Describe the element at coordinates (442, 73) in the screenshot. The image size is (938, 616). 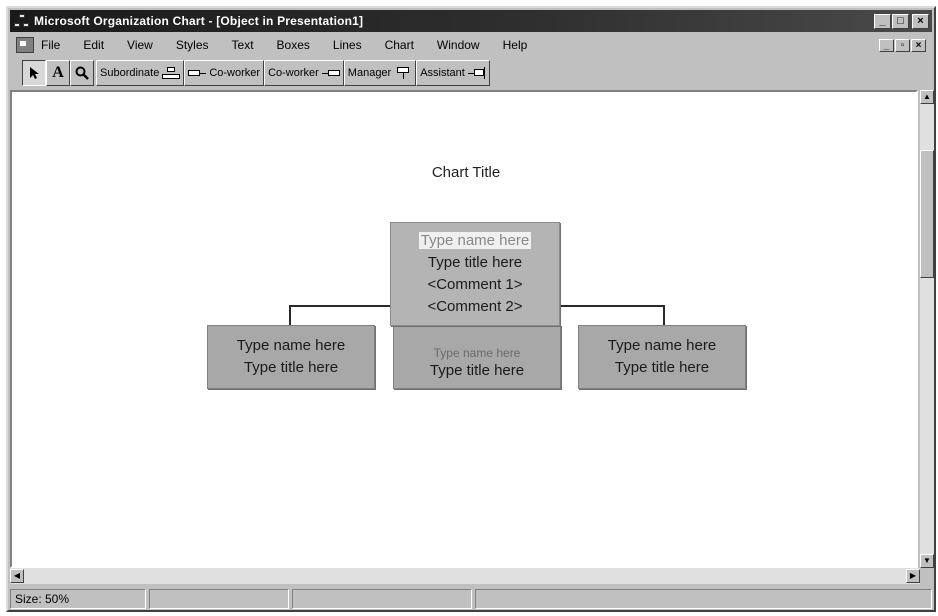
I see `assistant-label: Assistant` at that location.